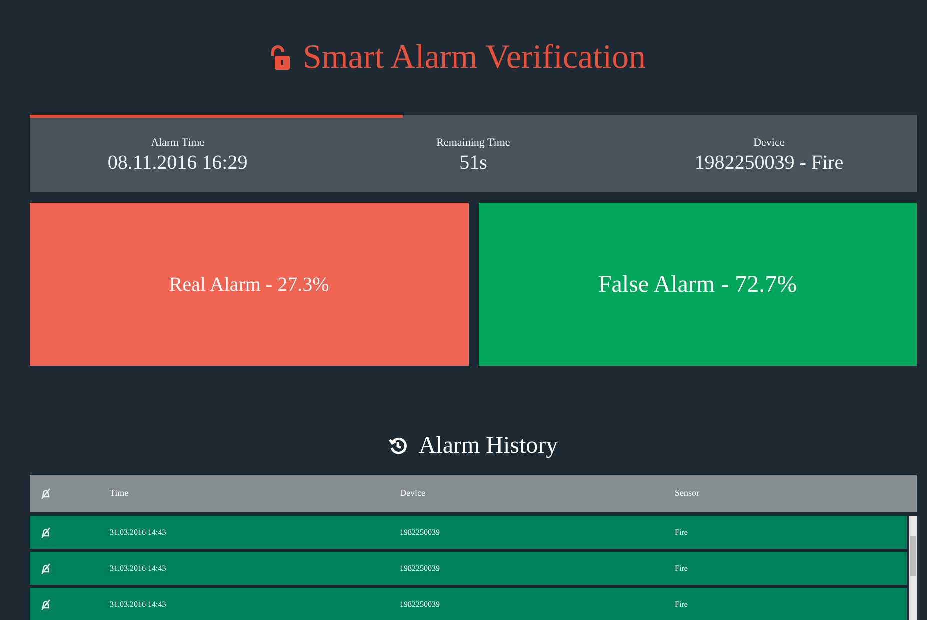 The width and height of the screenshot is (927, 620). What do you see at coordinates (473, 143) in the screenshot?
I see `info-label: Remaining Time` at bounding box center [473, 143].